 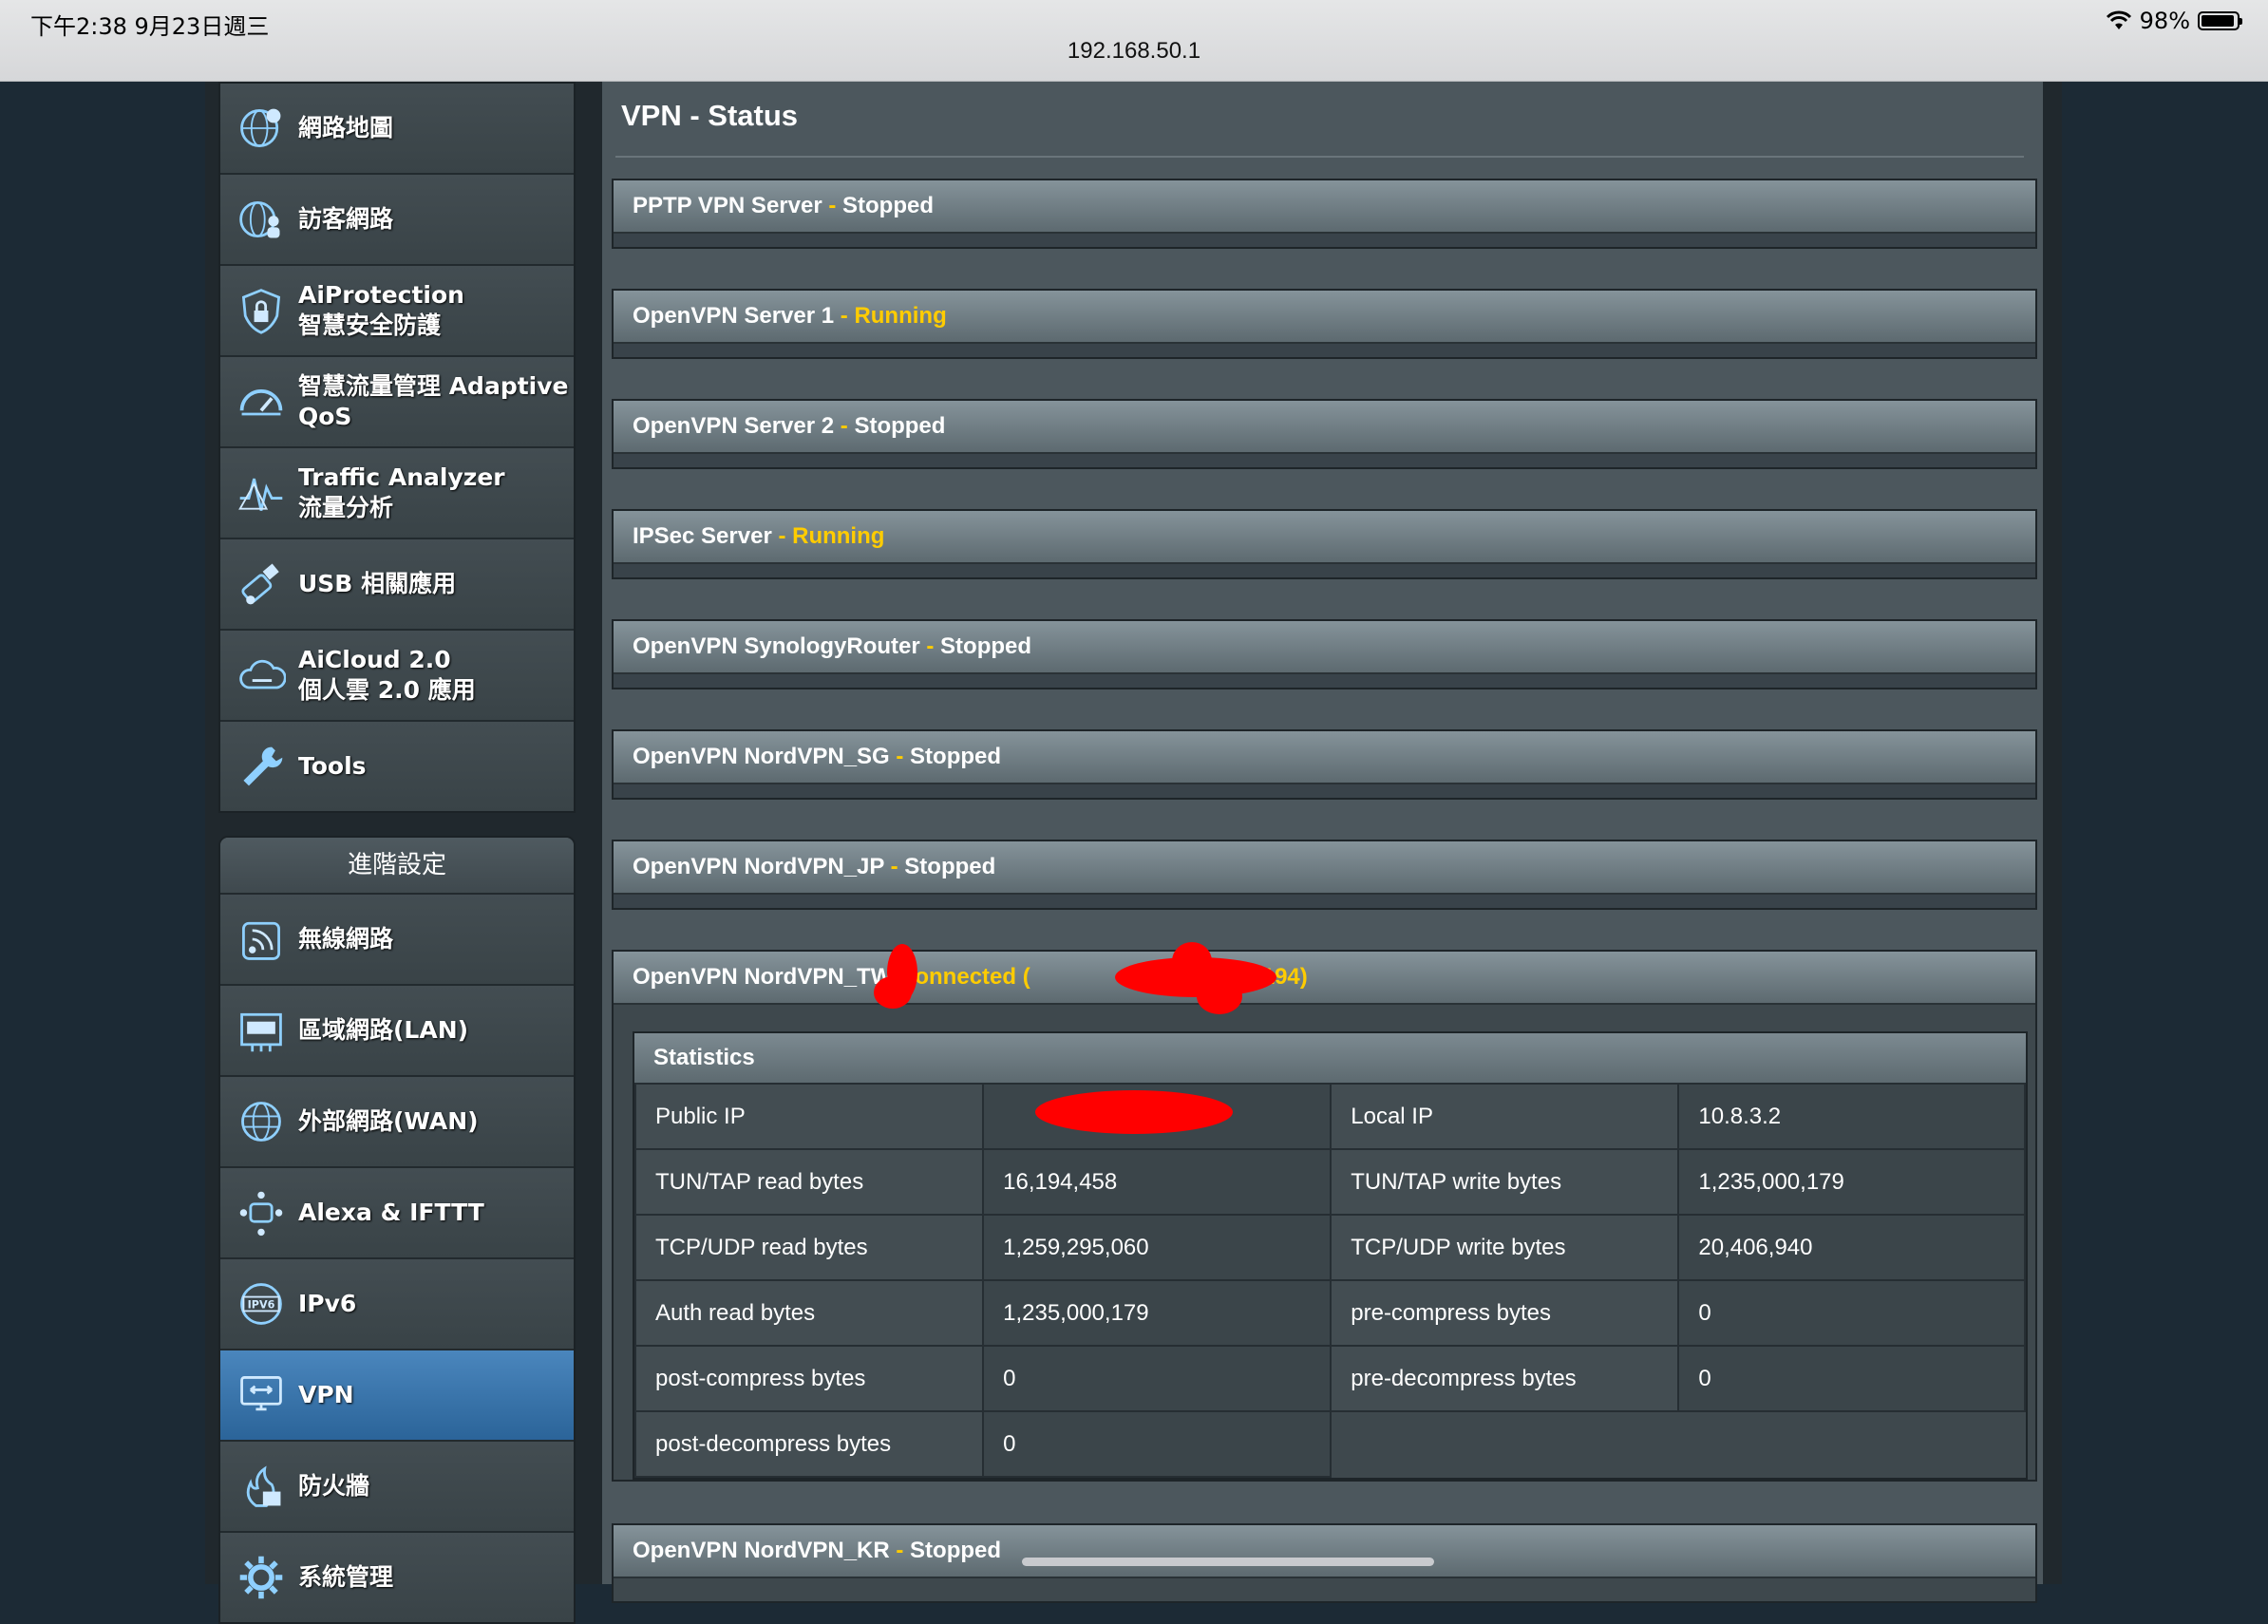 I want to click on vpn-block: OpenVPN Server 2 - Stopped, so click(x=1325, y=434).